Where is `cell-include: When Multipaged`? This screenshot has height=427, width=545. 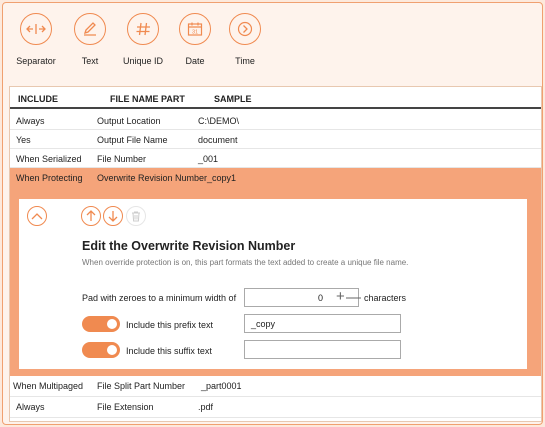
cell-include: When Multipaged is located at coordinates (48, 386).